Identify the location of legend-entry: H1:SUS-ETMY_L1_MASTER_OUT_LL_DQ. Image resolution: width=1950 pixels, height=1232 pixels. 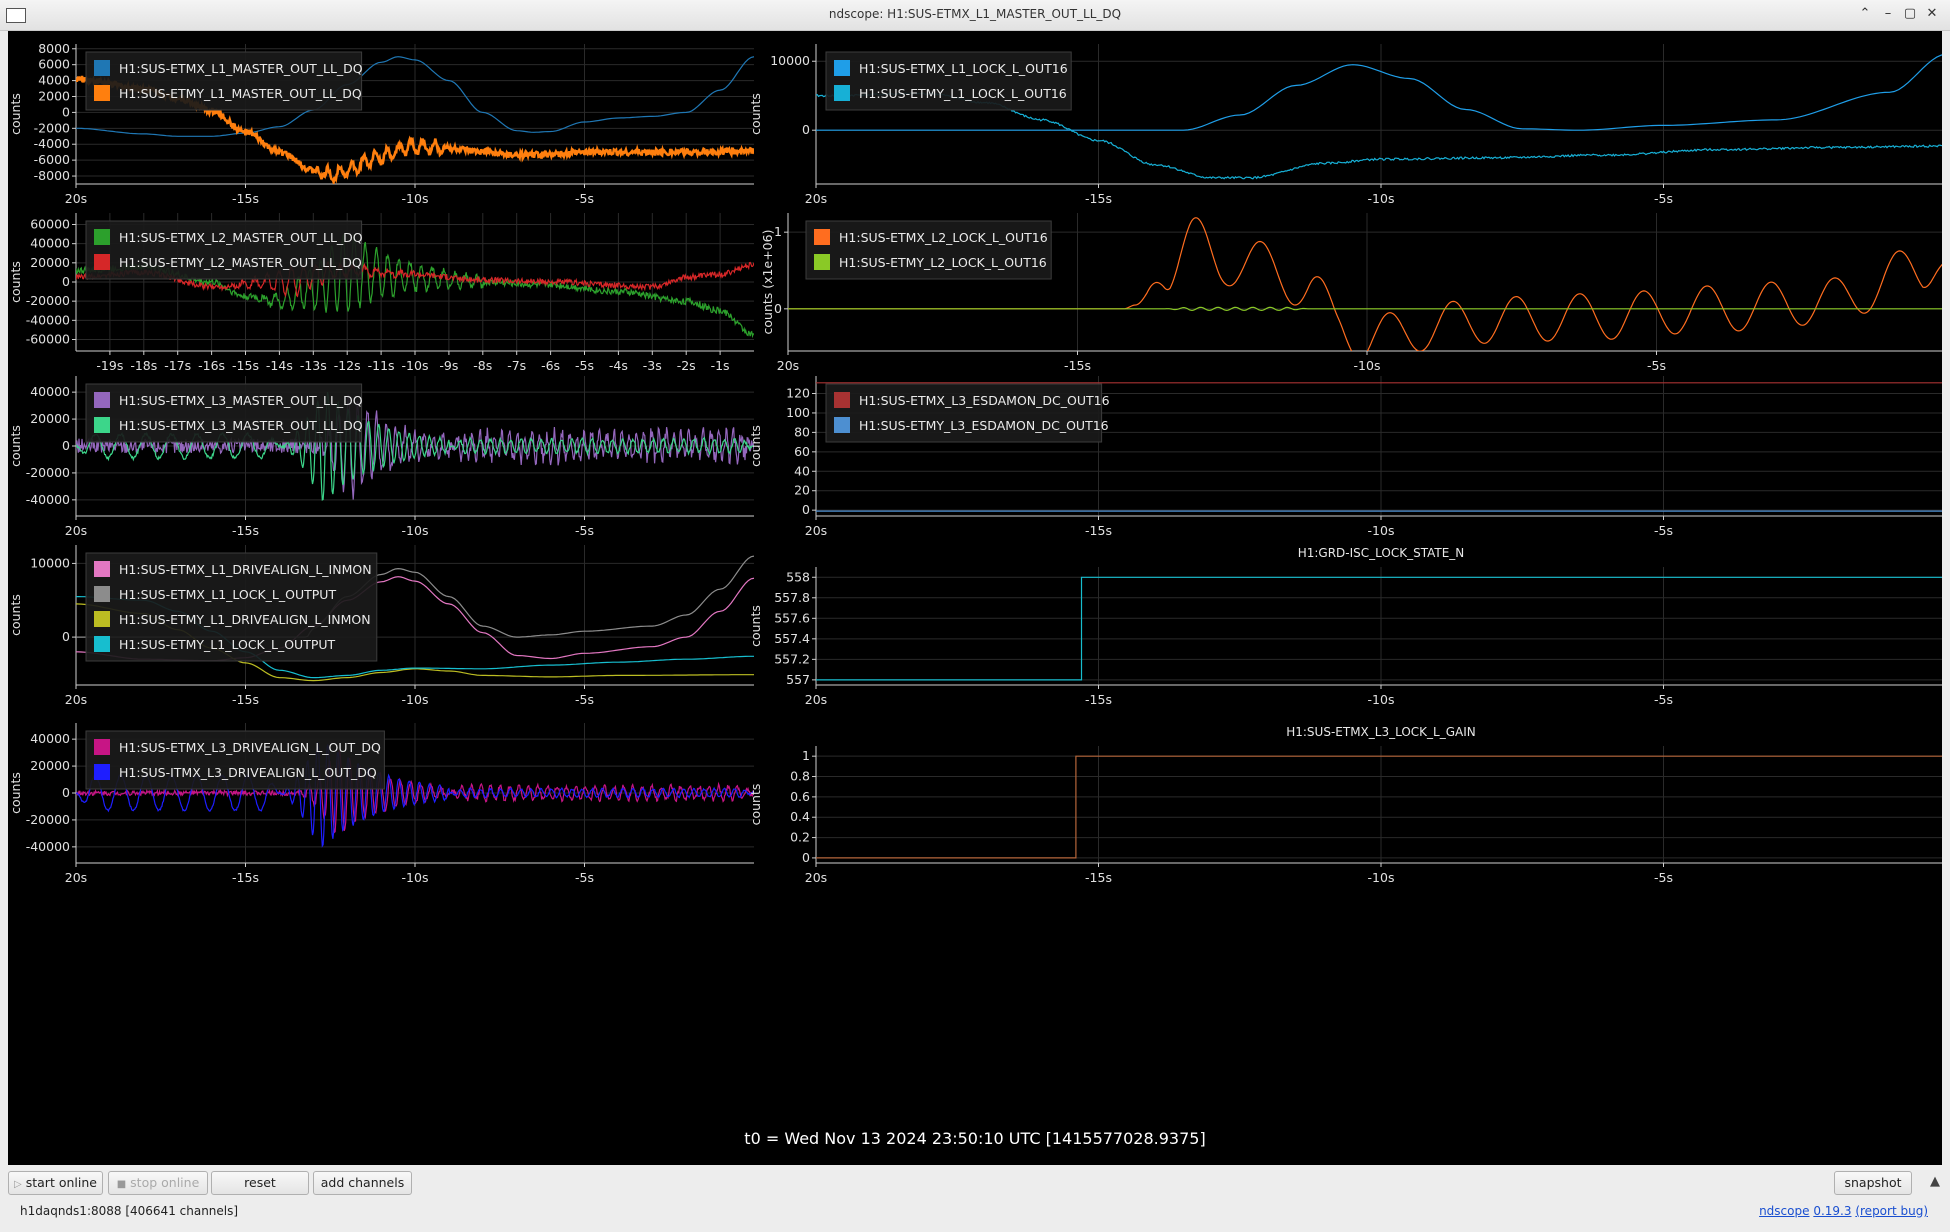
(240, 93).